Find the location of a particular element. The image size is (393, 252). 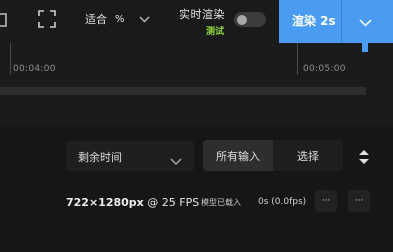

segment-all-inputs: 所有输入 is located at coordinates (238, 155).